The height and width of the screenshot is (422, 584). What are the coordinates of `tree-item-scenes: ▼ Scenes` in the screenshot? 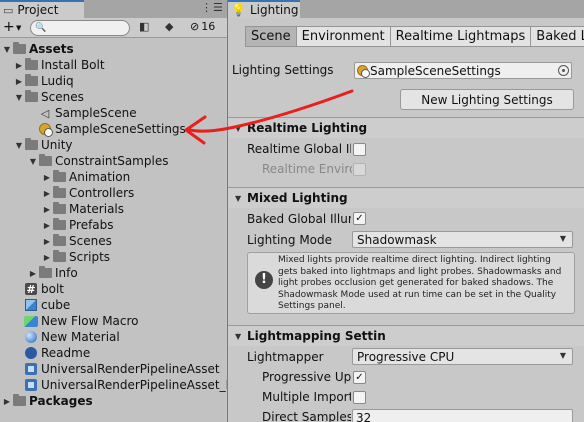 It's located at (49, 97).